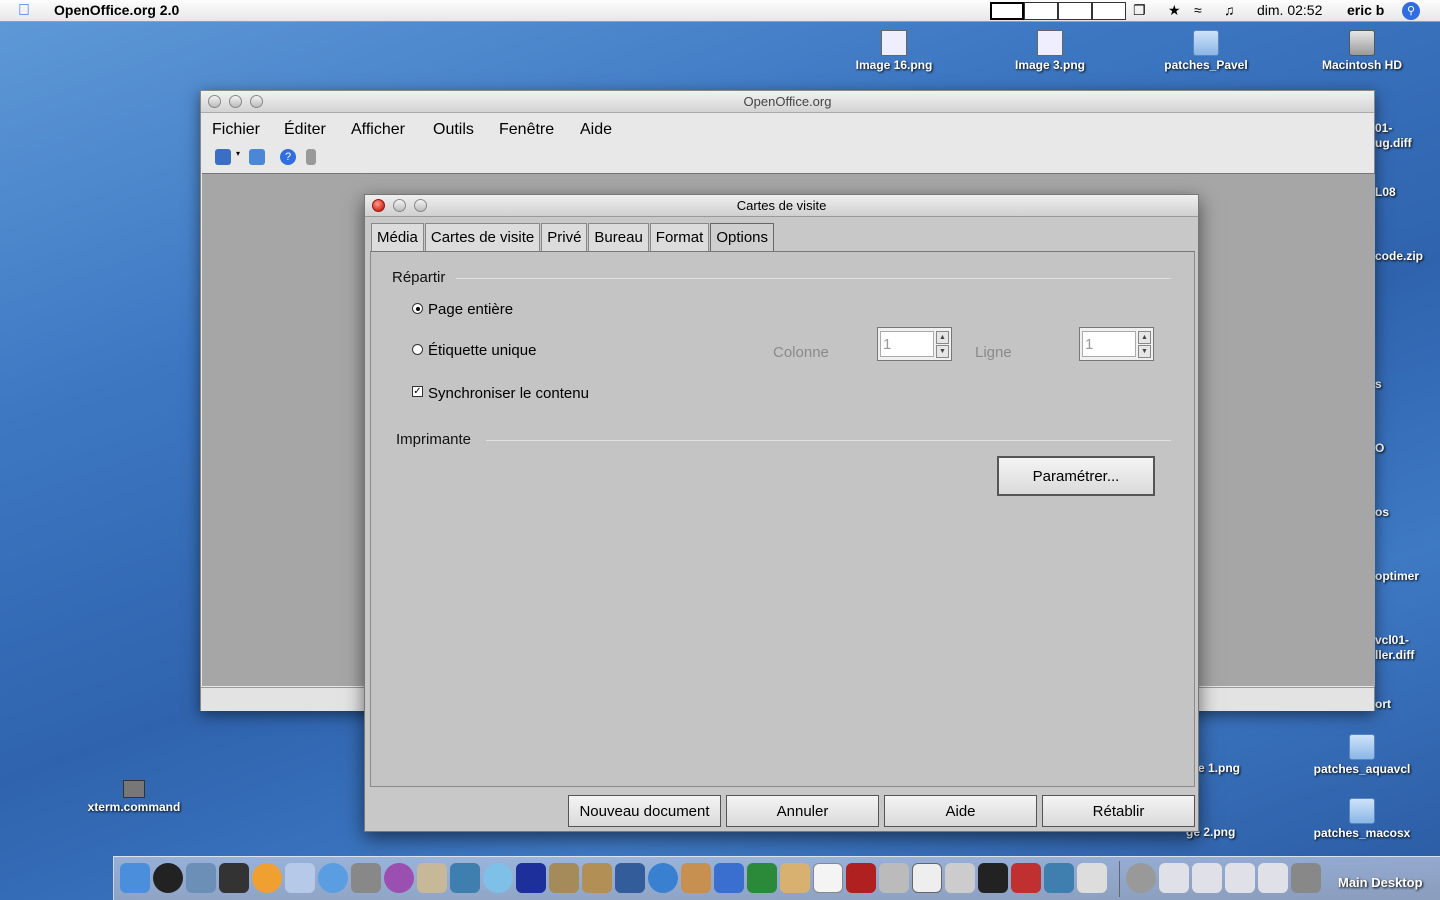 Image resolution: width=1440 pixels, height=900 pixels. I want to click on idvd-icon, so click(663, 878).